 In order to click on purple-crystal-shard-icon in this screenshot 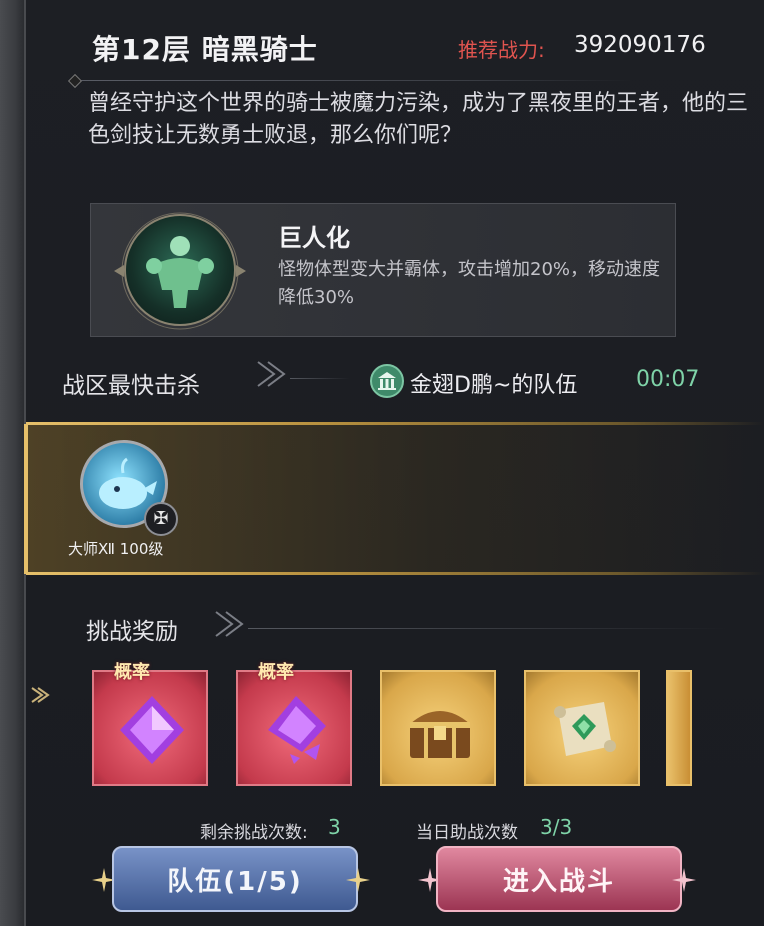, I will do `click(297, 730)`.